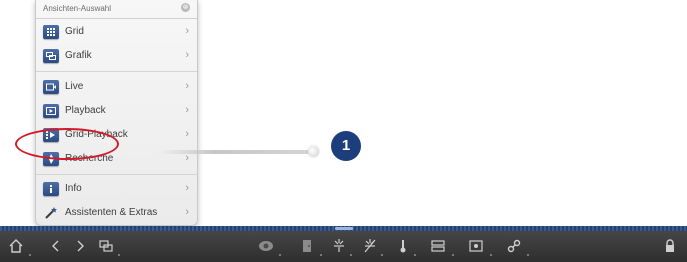  I want to click on menu-item-live: Live ›, so click(116, 87).